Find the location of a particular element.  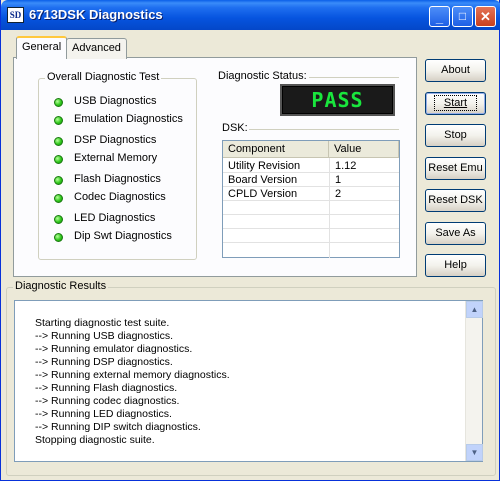

diagnostic-status-label: Diagnostic Status: is located at coordinates (262, 76).